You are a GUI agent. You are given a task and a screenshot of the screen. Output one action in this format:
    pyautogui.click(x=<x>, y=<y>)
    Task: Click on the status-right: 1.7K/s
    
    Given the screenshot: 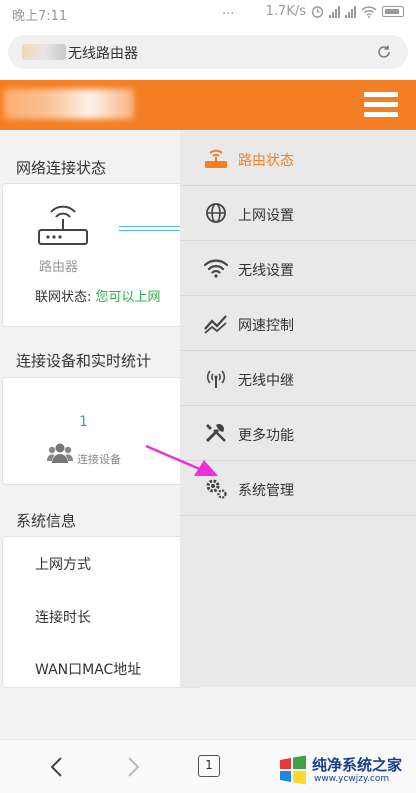 What is the action you would take?
    pyautogui.click(x=335, y=11)
    